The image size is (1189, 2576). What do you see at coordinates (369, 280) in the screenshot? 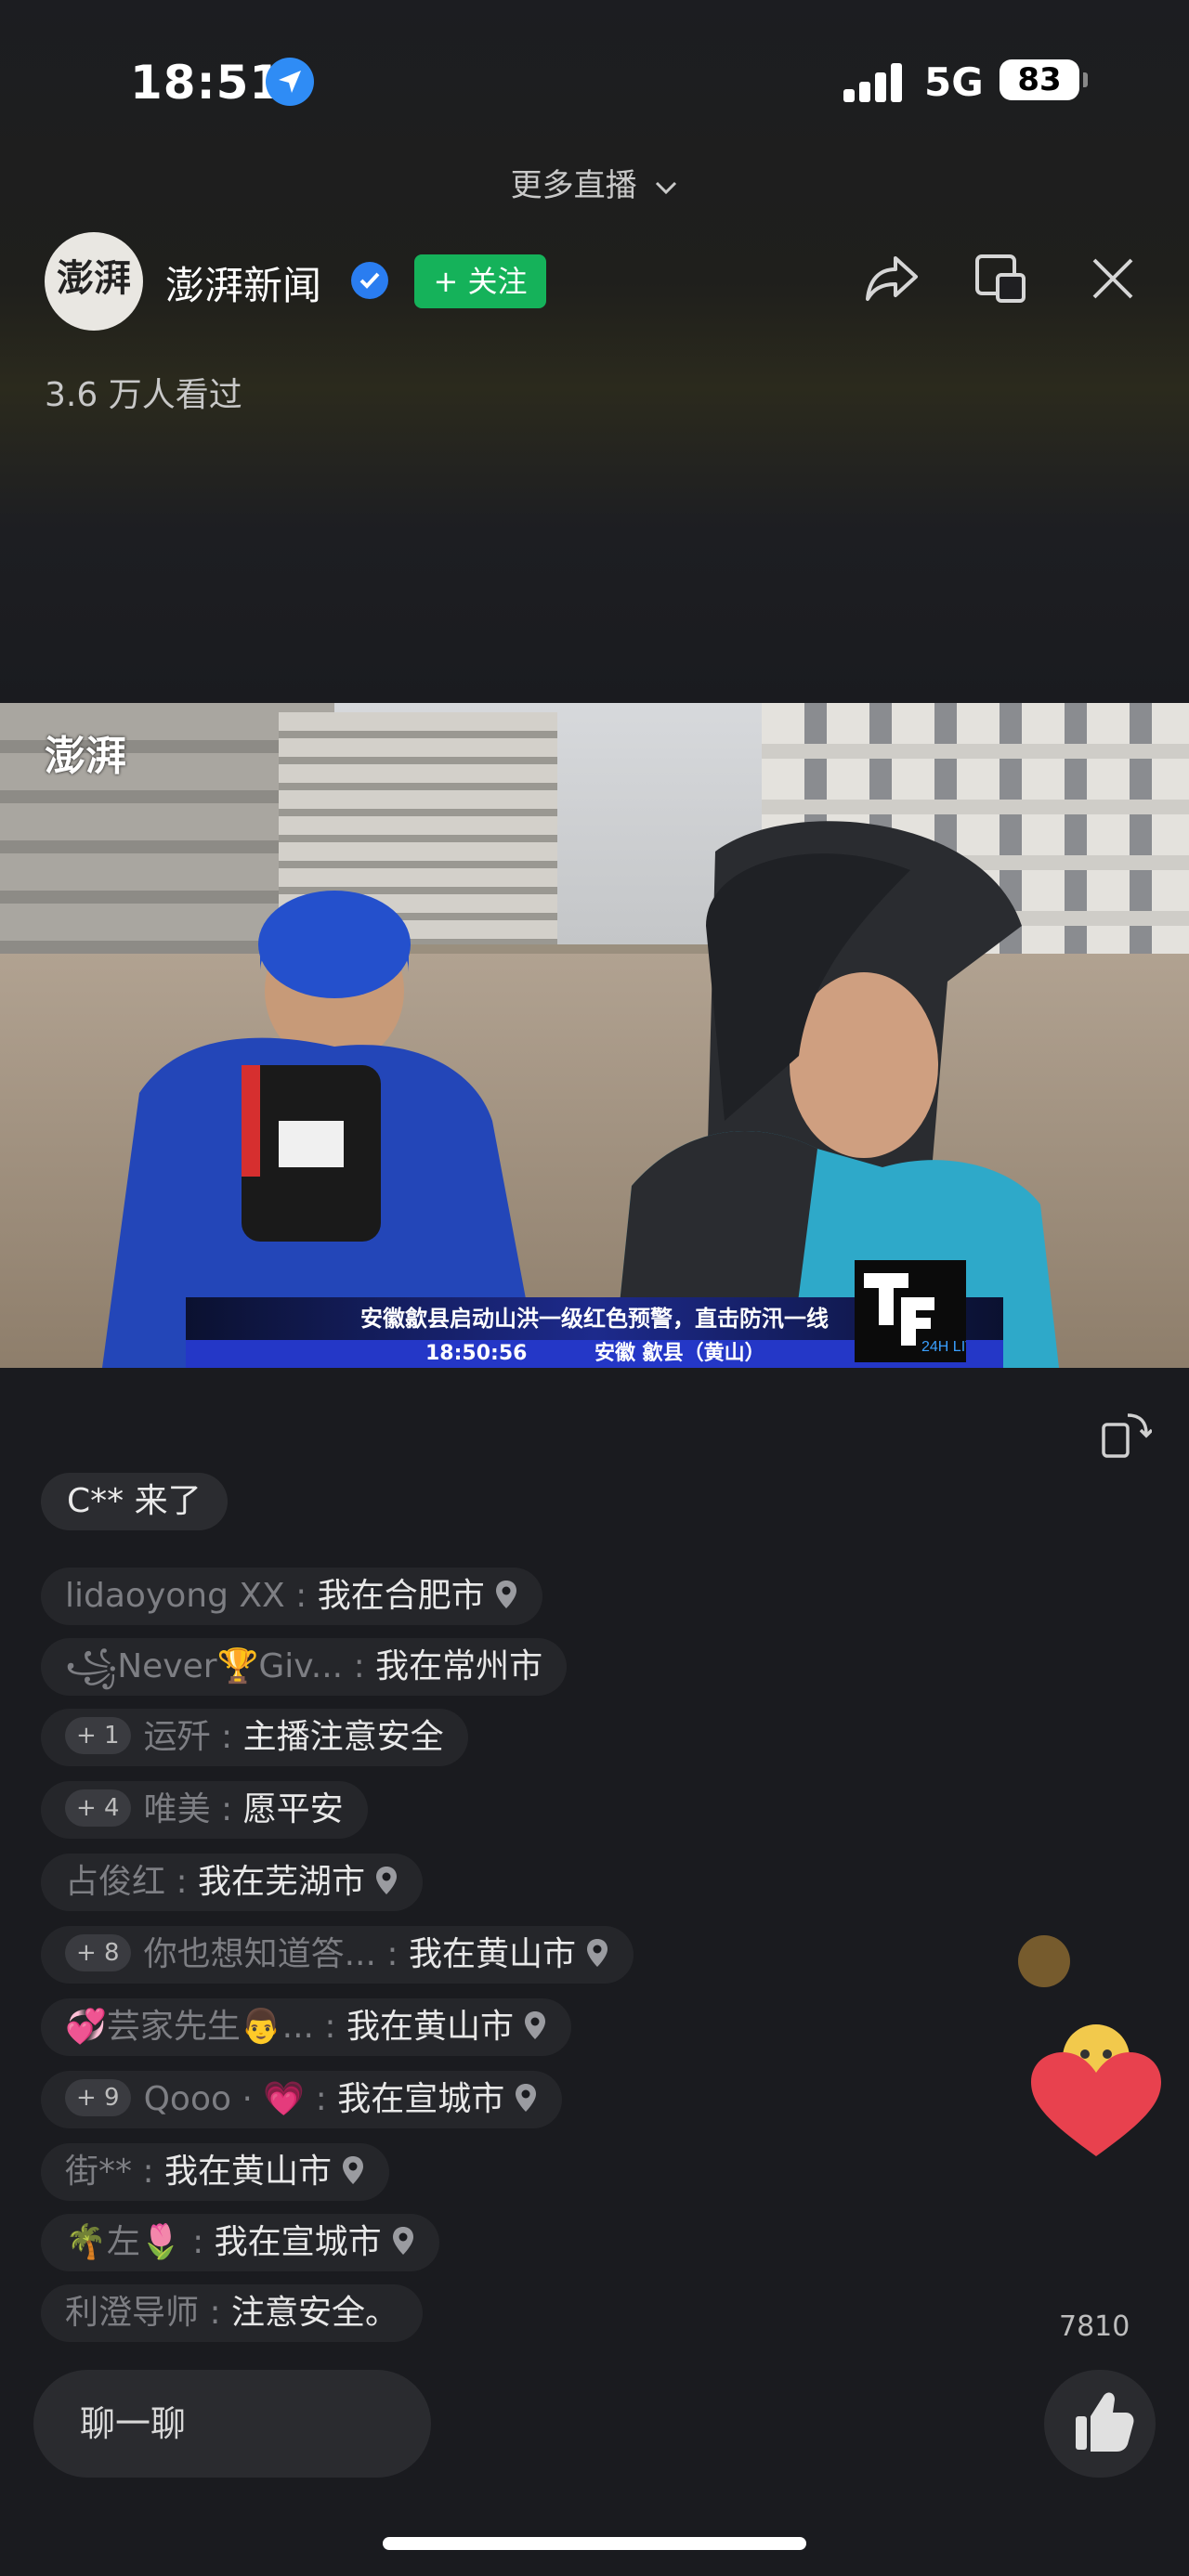
I see `verified-icon` at bounding box center [369, 280].